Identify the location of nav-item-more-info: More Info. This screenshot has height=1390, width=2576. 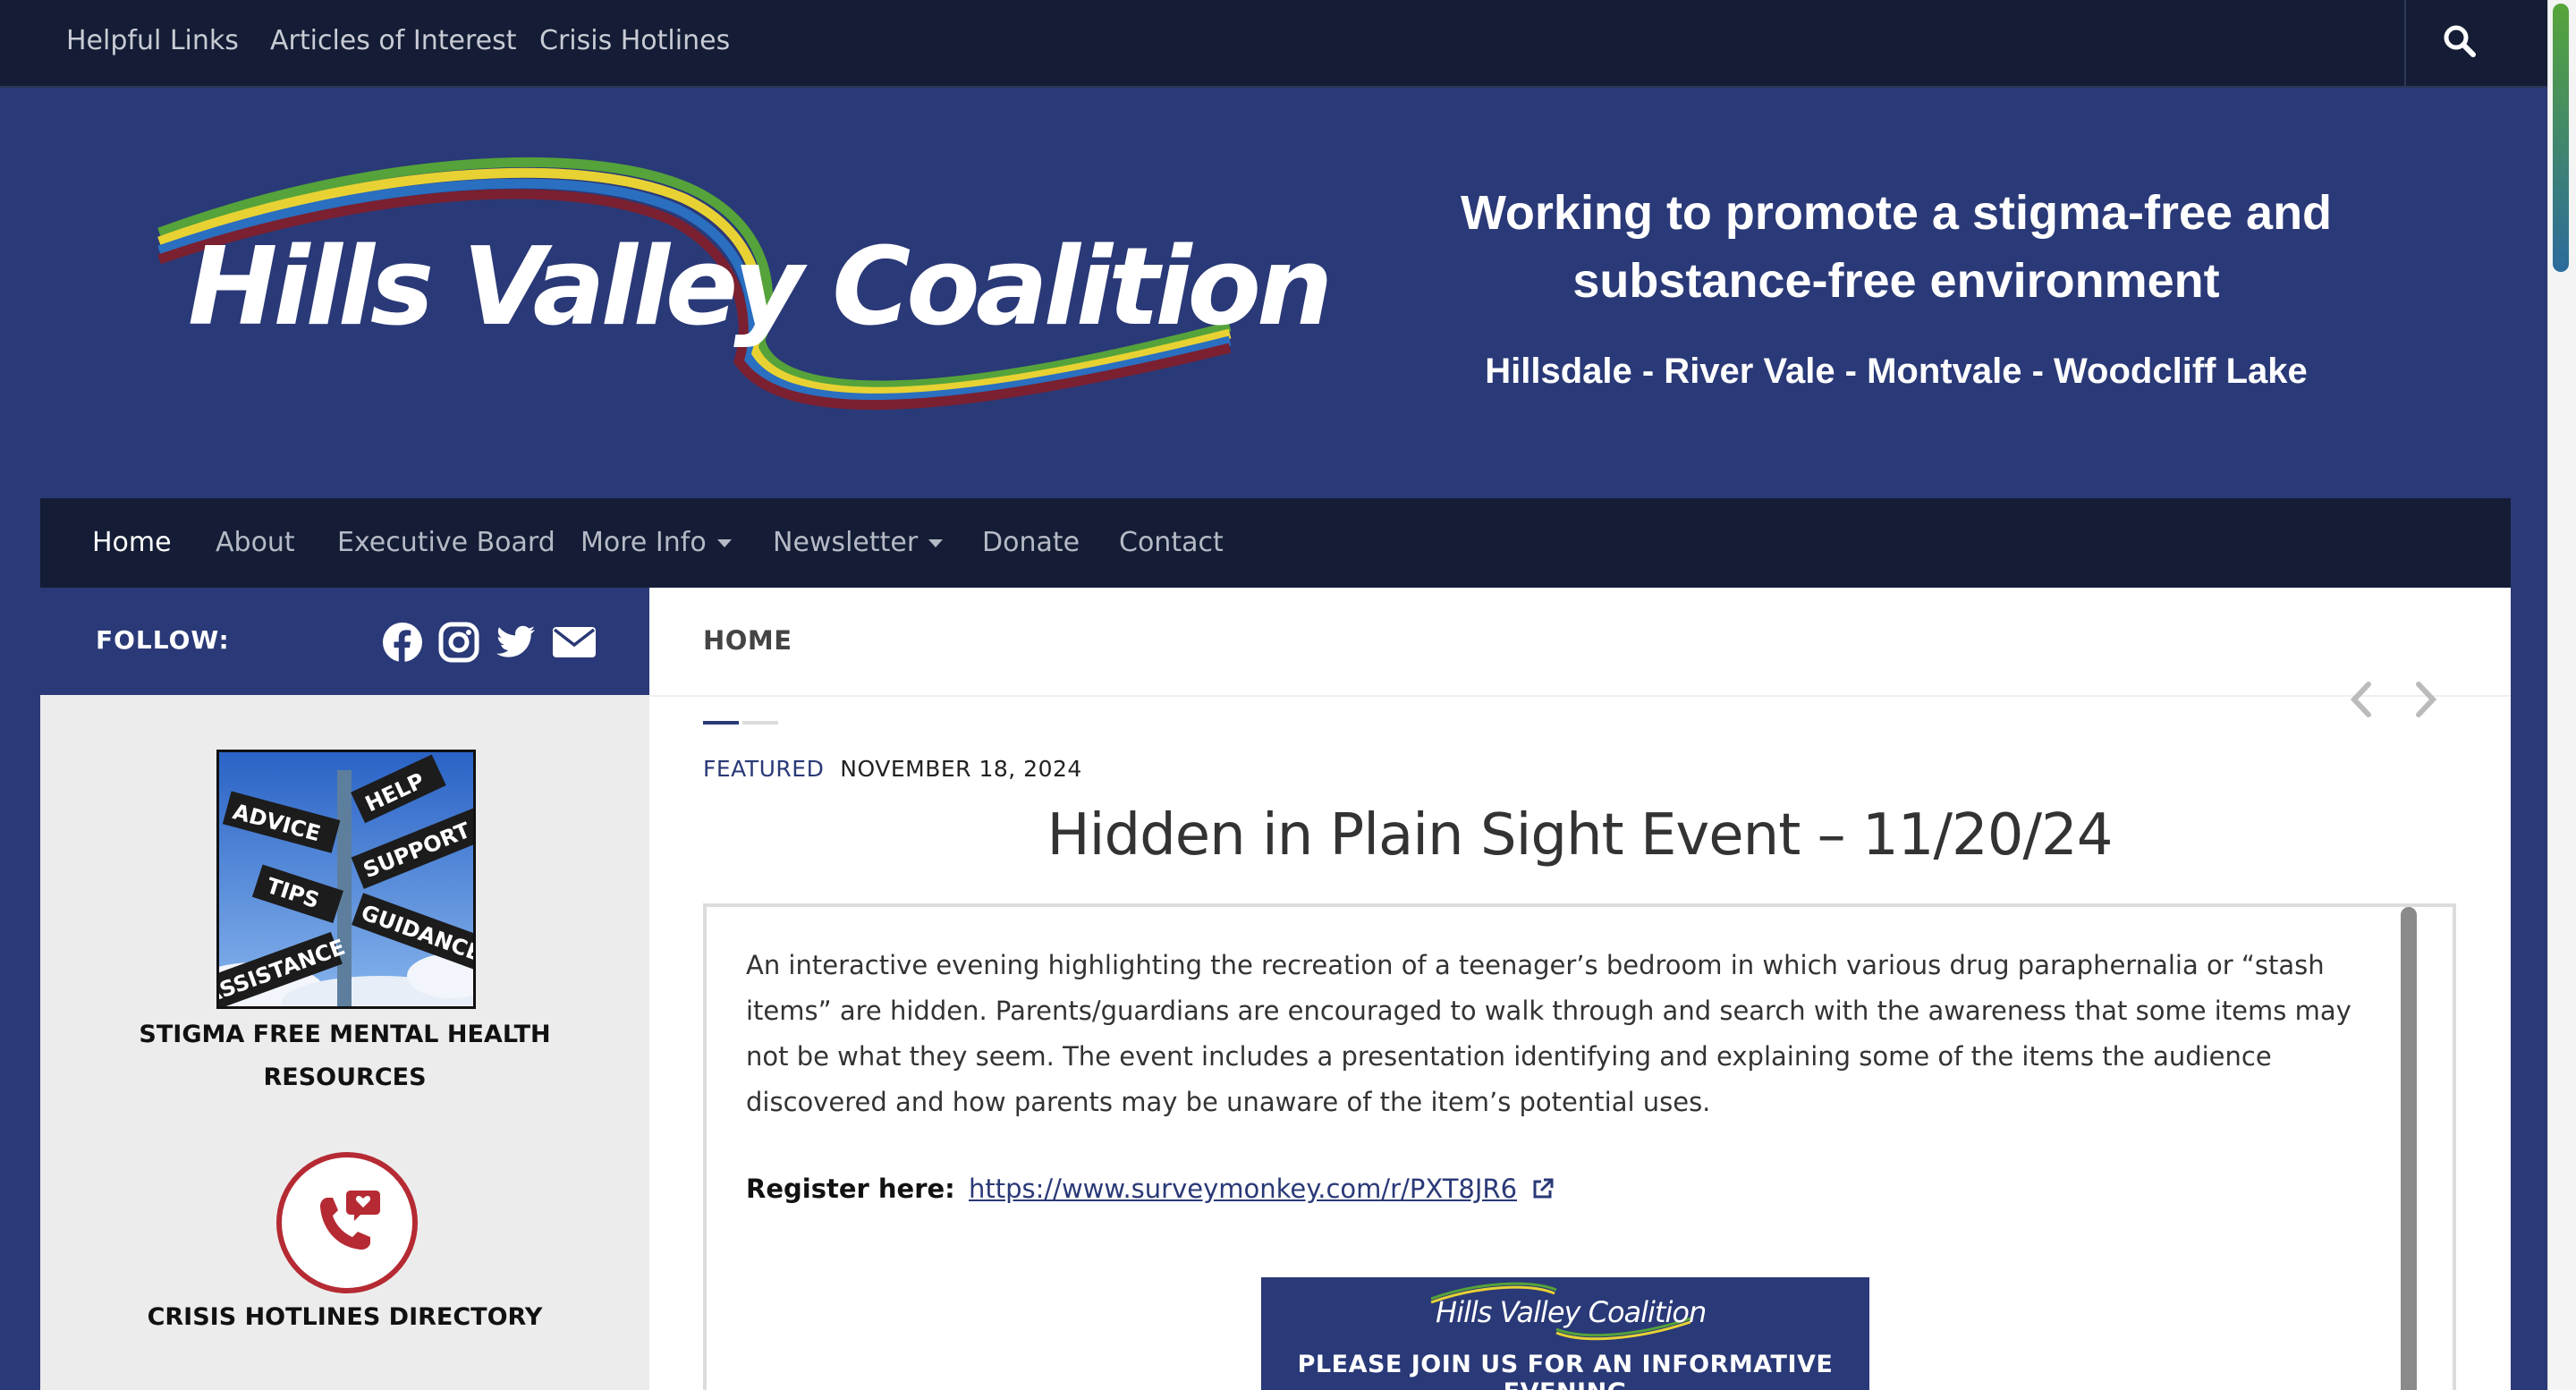
(656, 542).